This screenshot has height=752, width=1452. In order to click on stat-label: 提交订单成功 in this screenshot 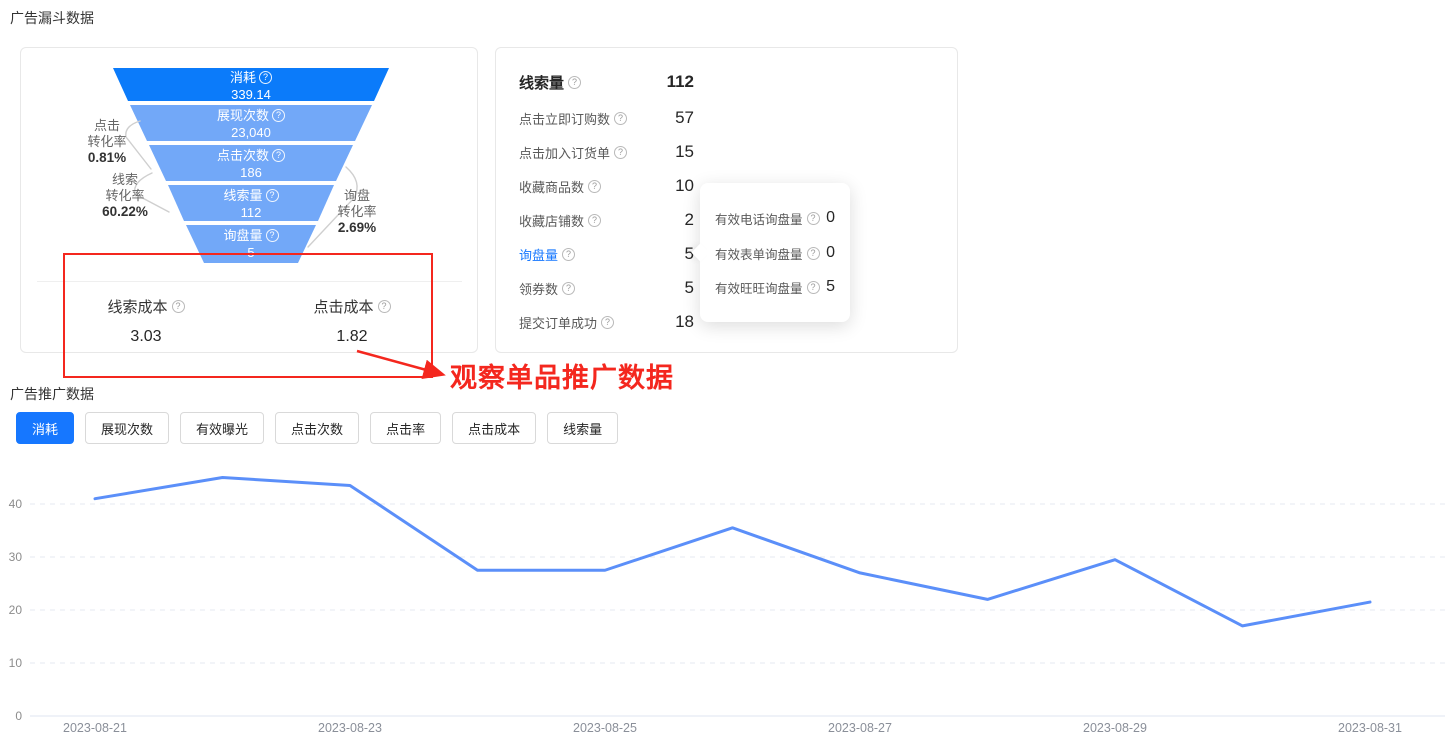, I will do `click(558, 323)`.